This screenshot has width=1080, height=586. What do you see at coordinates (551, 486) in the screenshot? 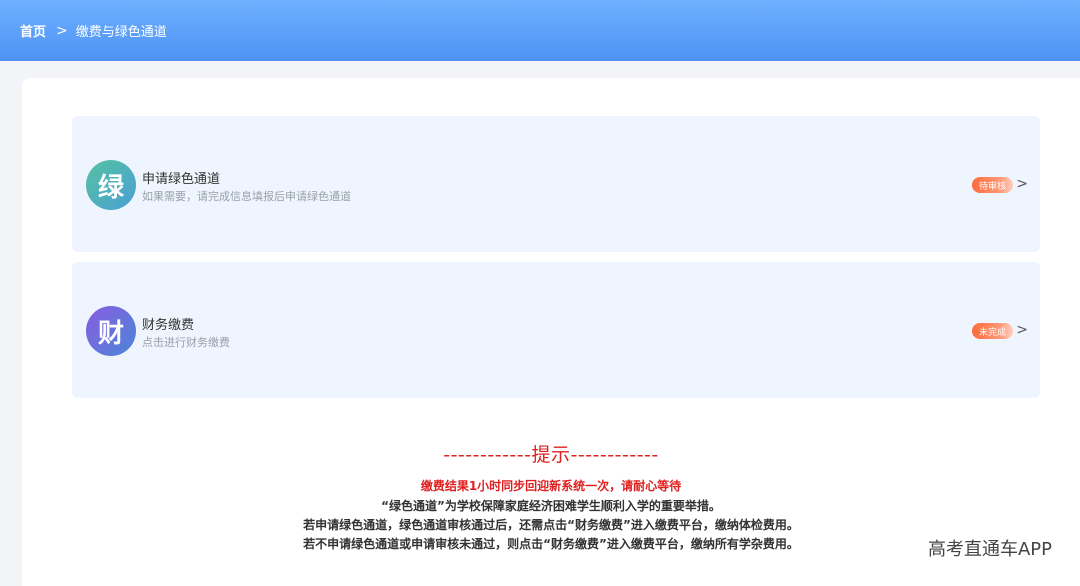
I see `sync-notice: 缴费结果1小时同步回迎新系统一次，请耐心等待` at bounding box center [551, 486].